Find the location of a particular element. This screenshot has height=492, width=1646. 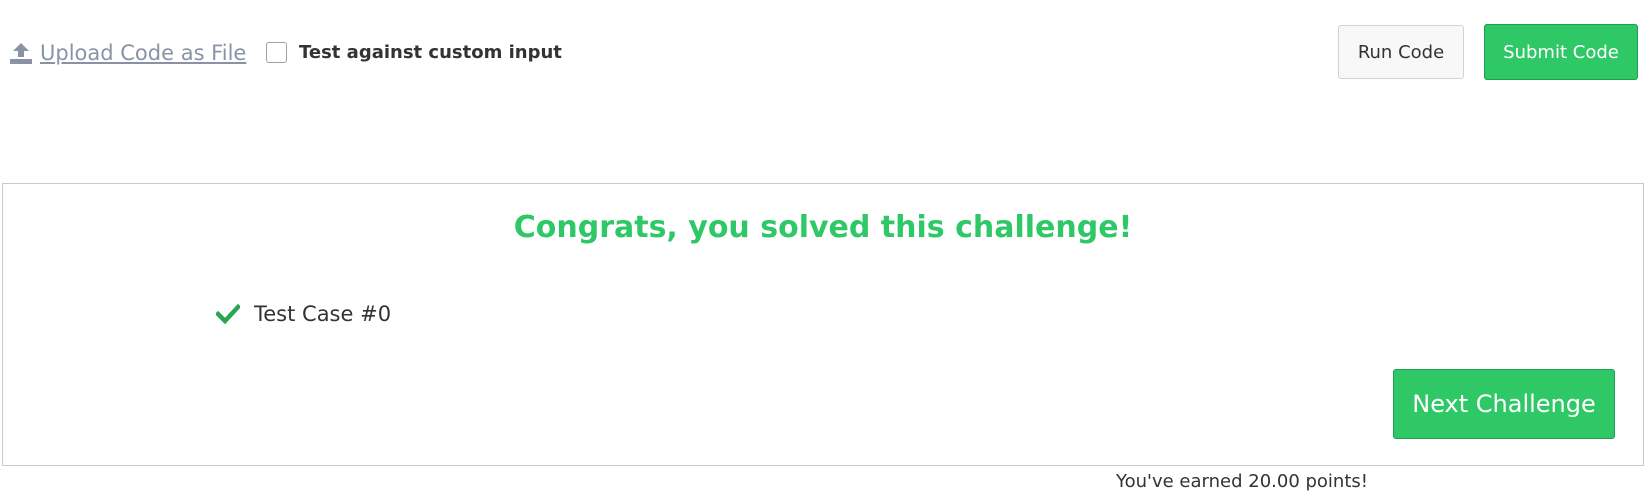

testcase-item: Test Case #0 is located at coordinates (303, 314).